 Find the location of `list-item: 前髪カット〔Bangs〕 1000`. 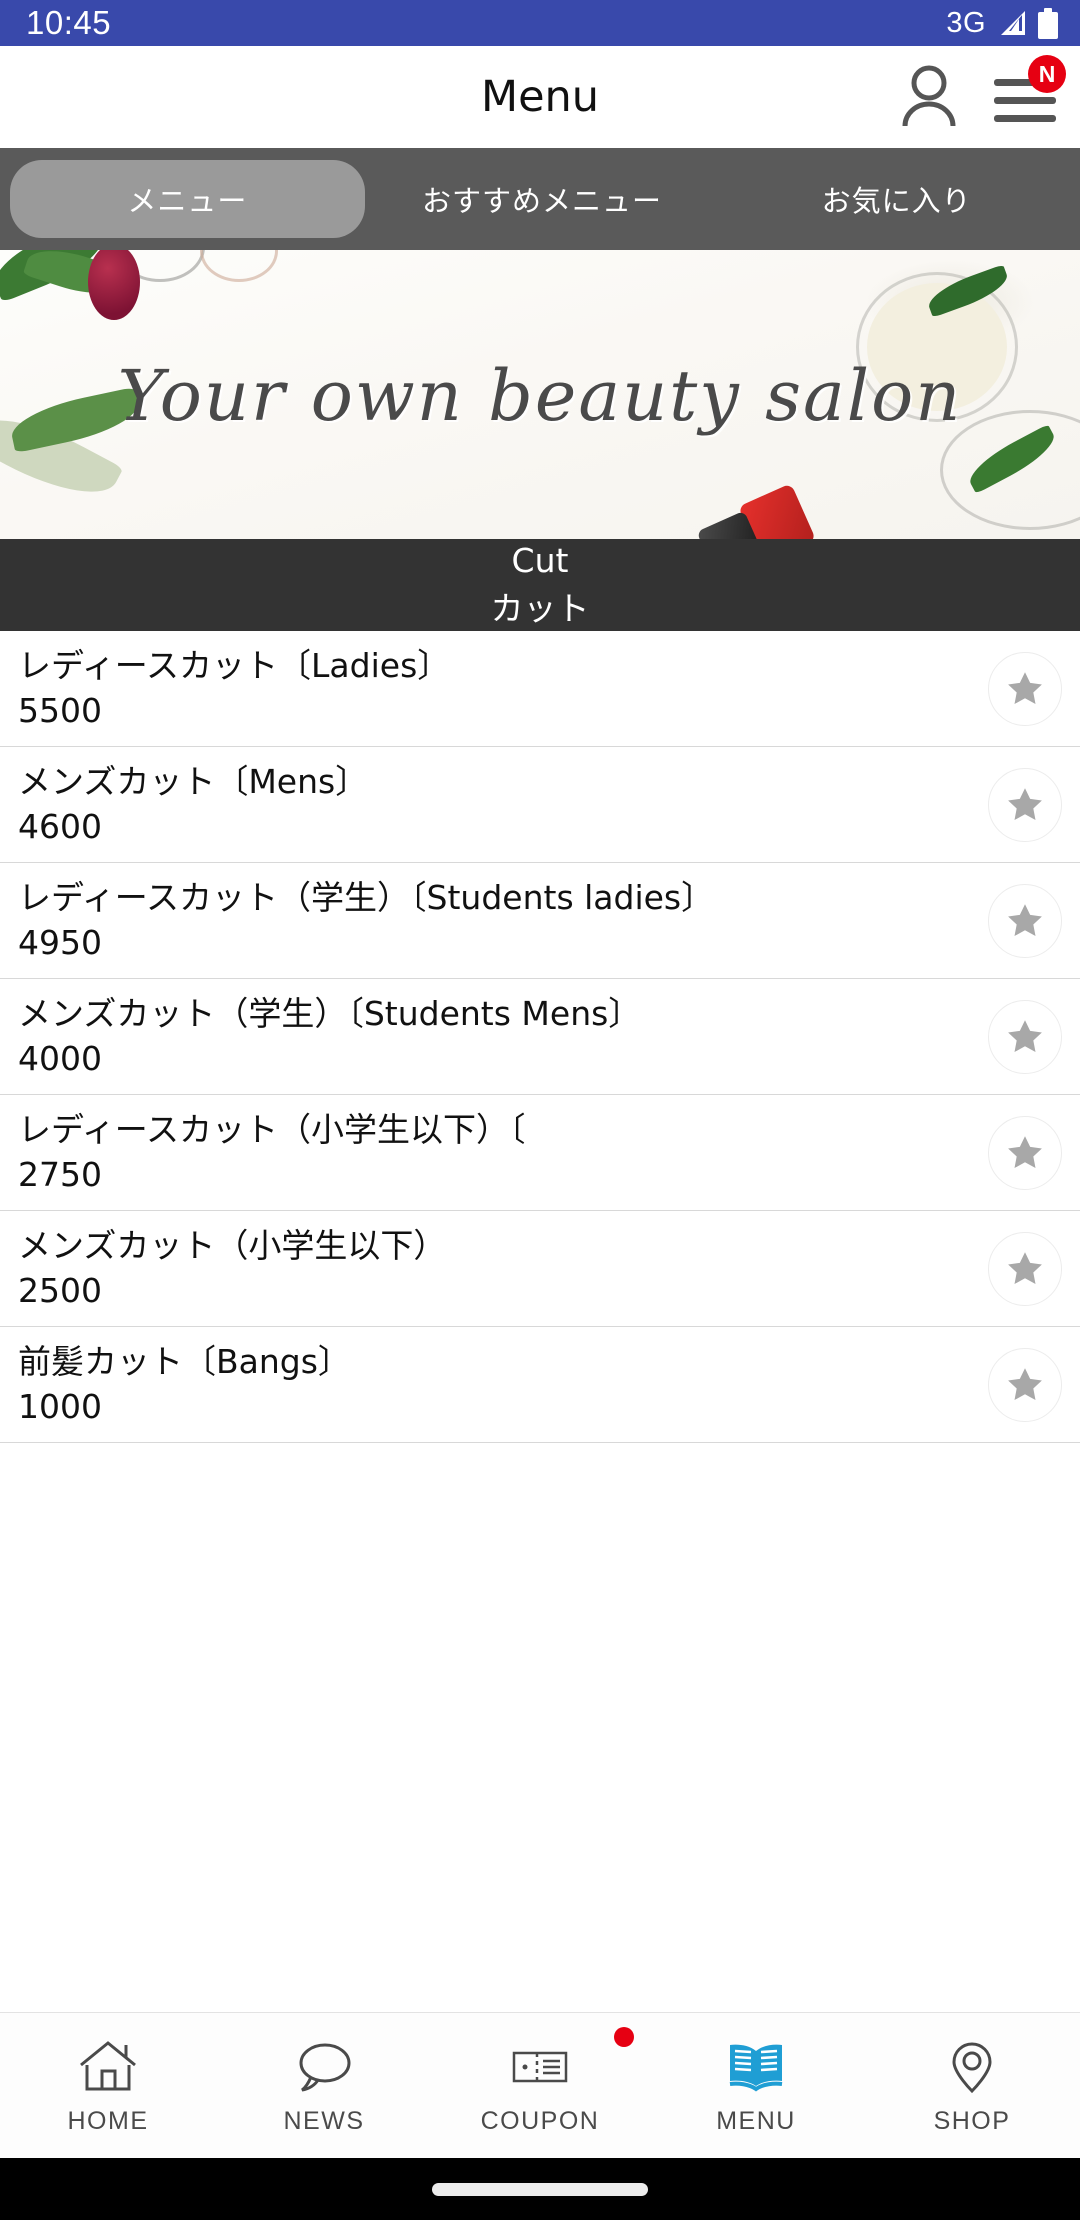

list-item: 前髪カット〔Bangs〕 1000 is located at coordinates (540, 1385).